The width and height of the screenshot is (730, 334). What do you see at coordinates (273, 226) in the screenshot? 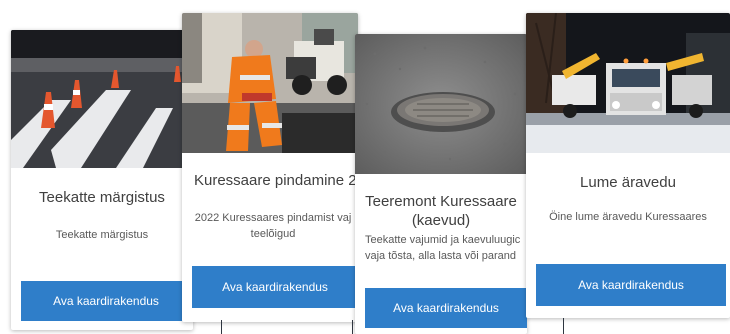
I see `card-description: 2022 Kuressaares pindamist vaj teelõigud` at bounding box center [273, 226].